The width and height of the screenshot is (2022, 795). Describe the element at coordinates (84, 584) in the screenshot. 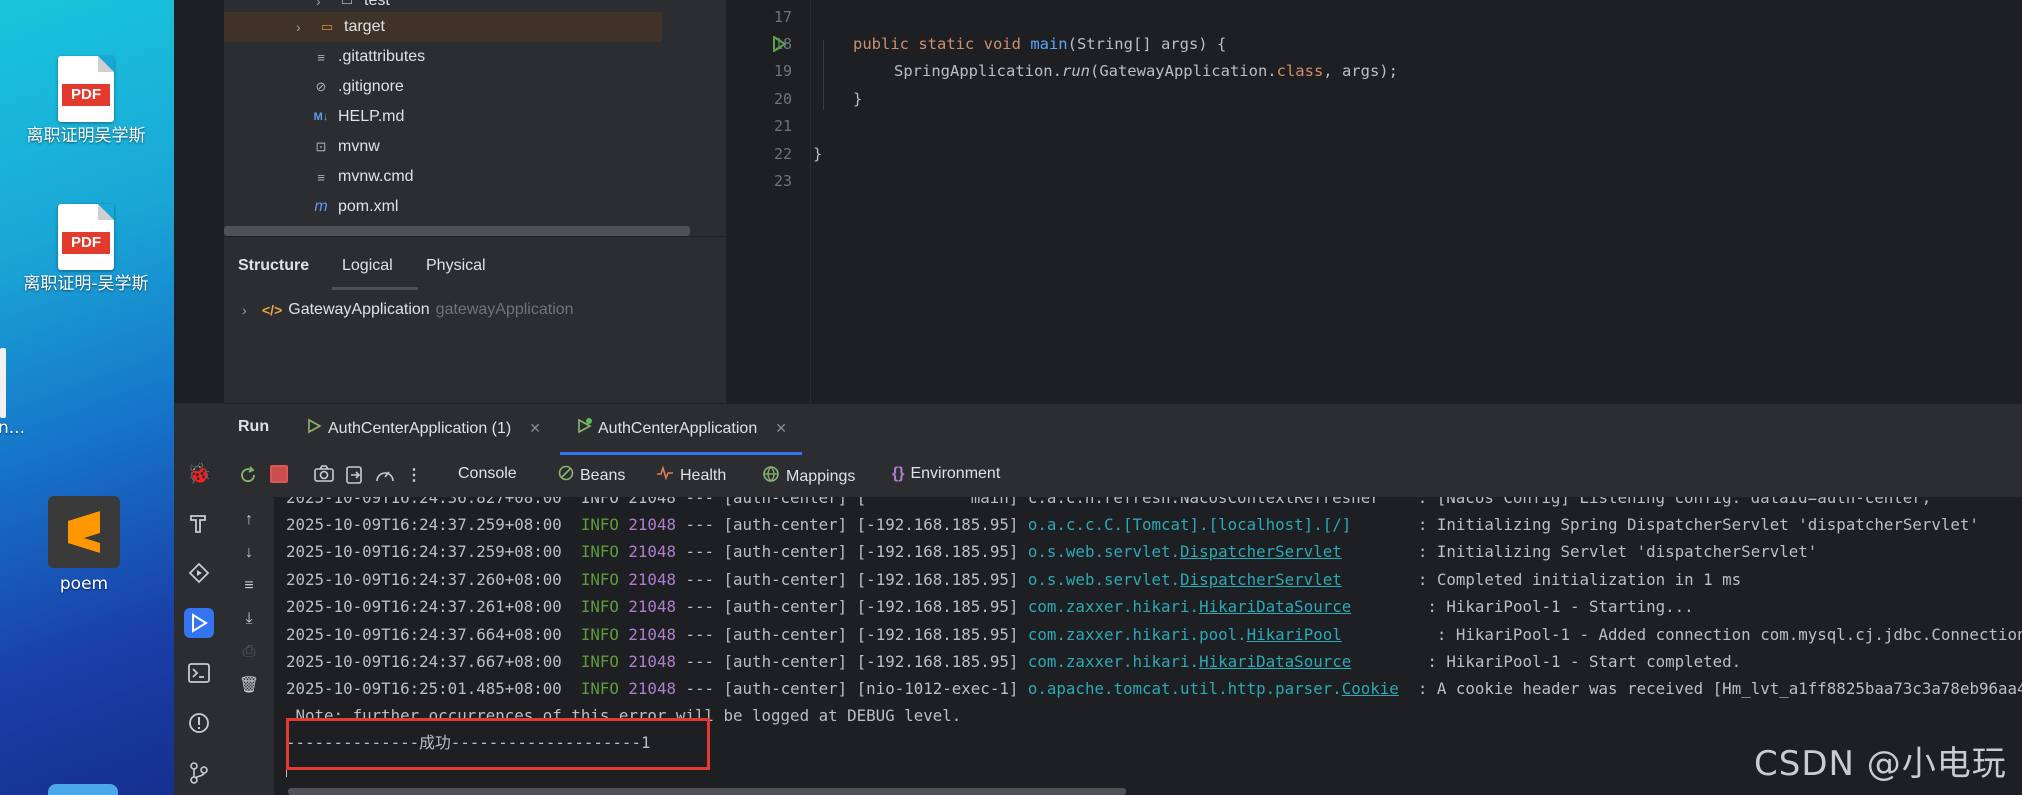

I see `desktop-icon-label: poem` at that location.